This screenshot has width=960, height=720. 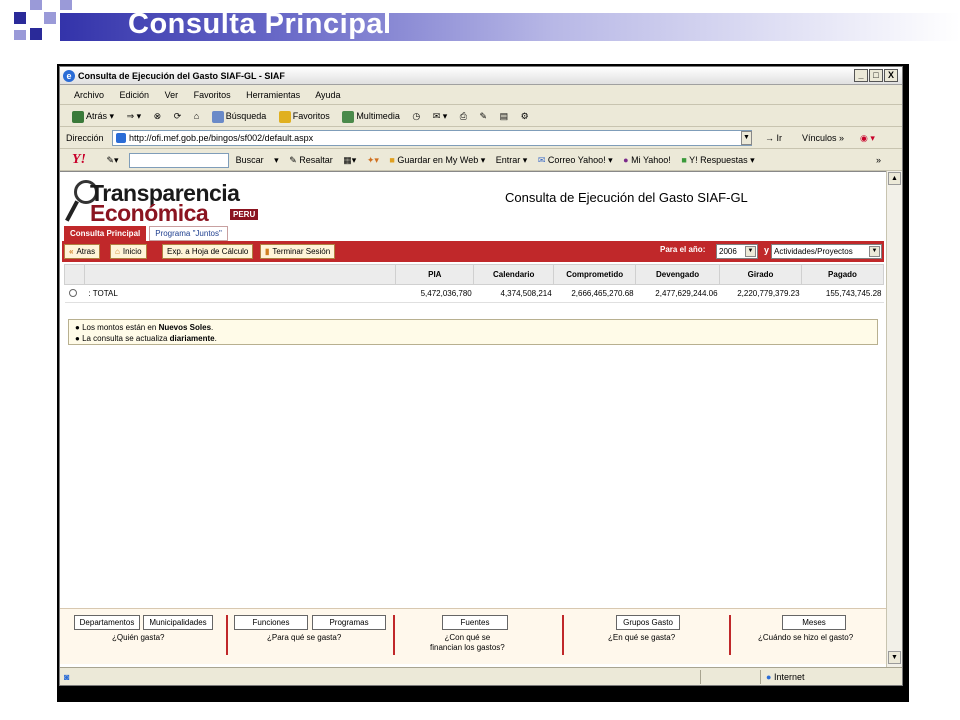 What do you see at coordinates (196, 116) in the screenshot?
I see `home-icon: ⌂` at bounding box center [196, 116].